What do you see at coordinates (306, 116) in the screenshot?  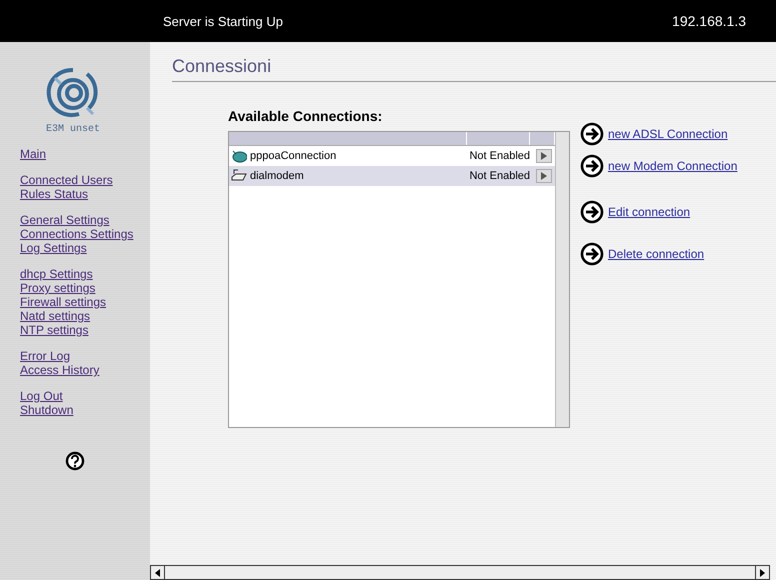 I see `section-heading: Available Connections:` at bounding box center [306, 116].